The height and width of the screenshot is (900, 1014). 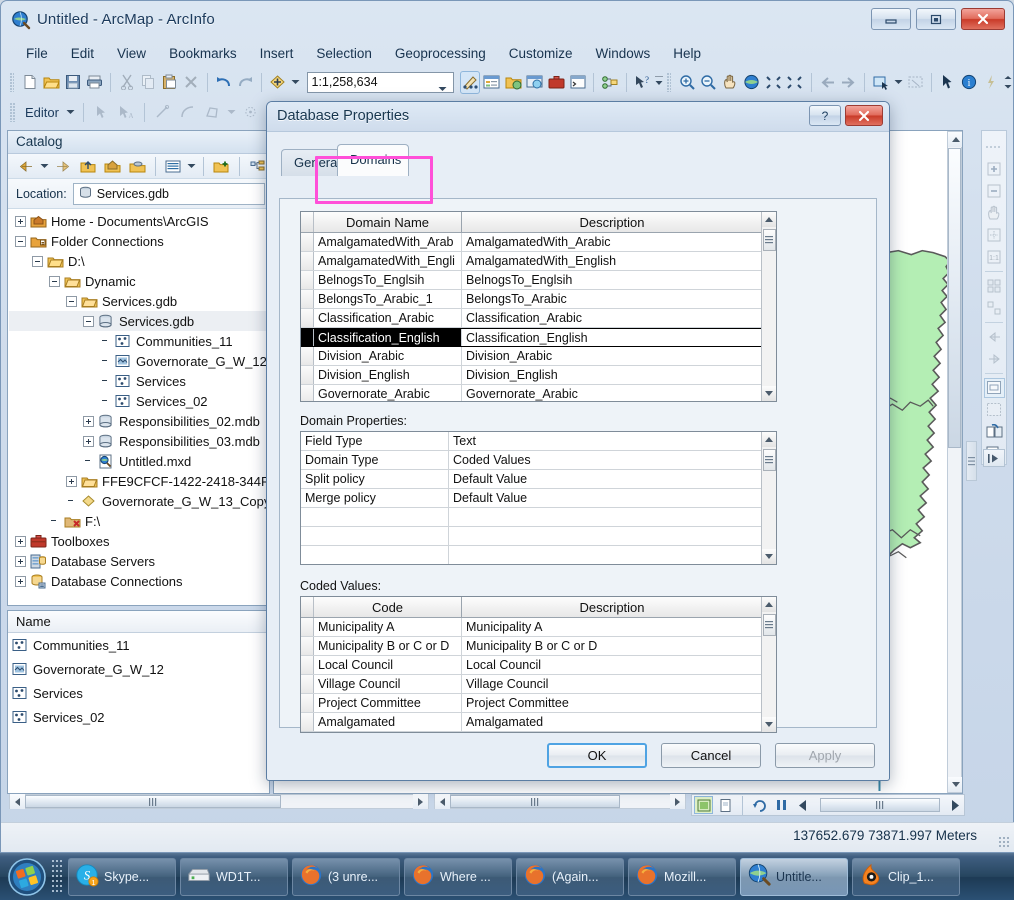 I want to click on sketch-properties-icon, so click(x=250, y=112).